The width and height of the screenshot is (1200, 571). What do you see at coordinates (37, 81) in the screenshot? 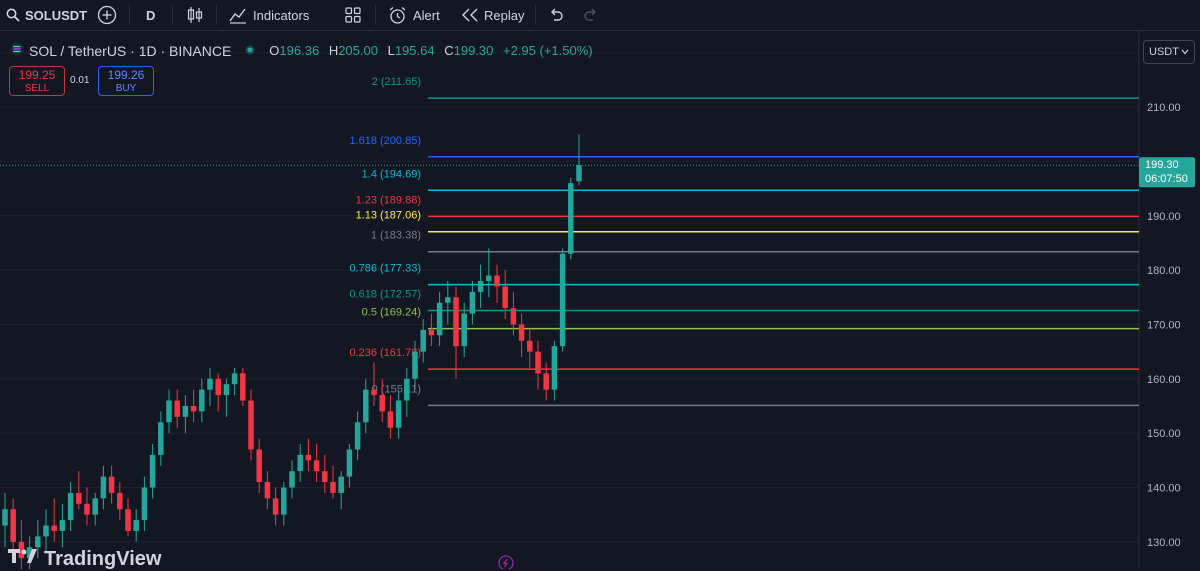
I see `sell-button: 199.25 SELL` at bounding box center [37, 81].